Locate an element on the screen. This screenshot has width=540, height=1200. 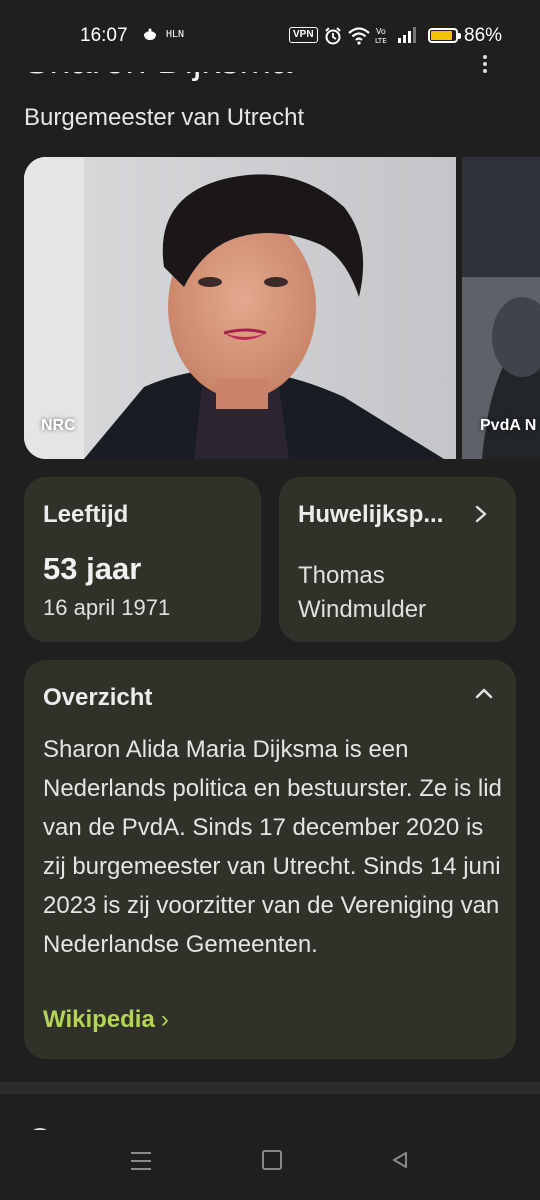
recents-button is located at coordinates (141, 1161).